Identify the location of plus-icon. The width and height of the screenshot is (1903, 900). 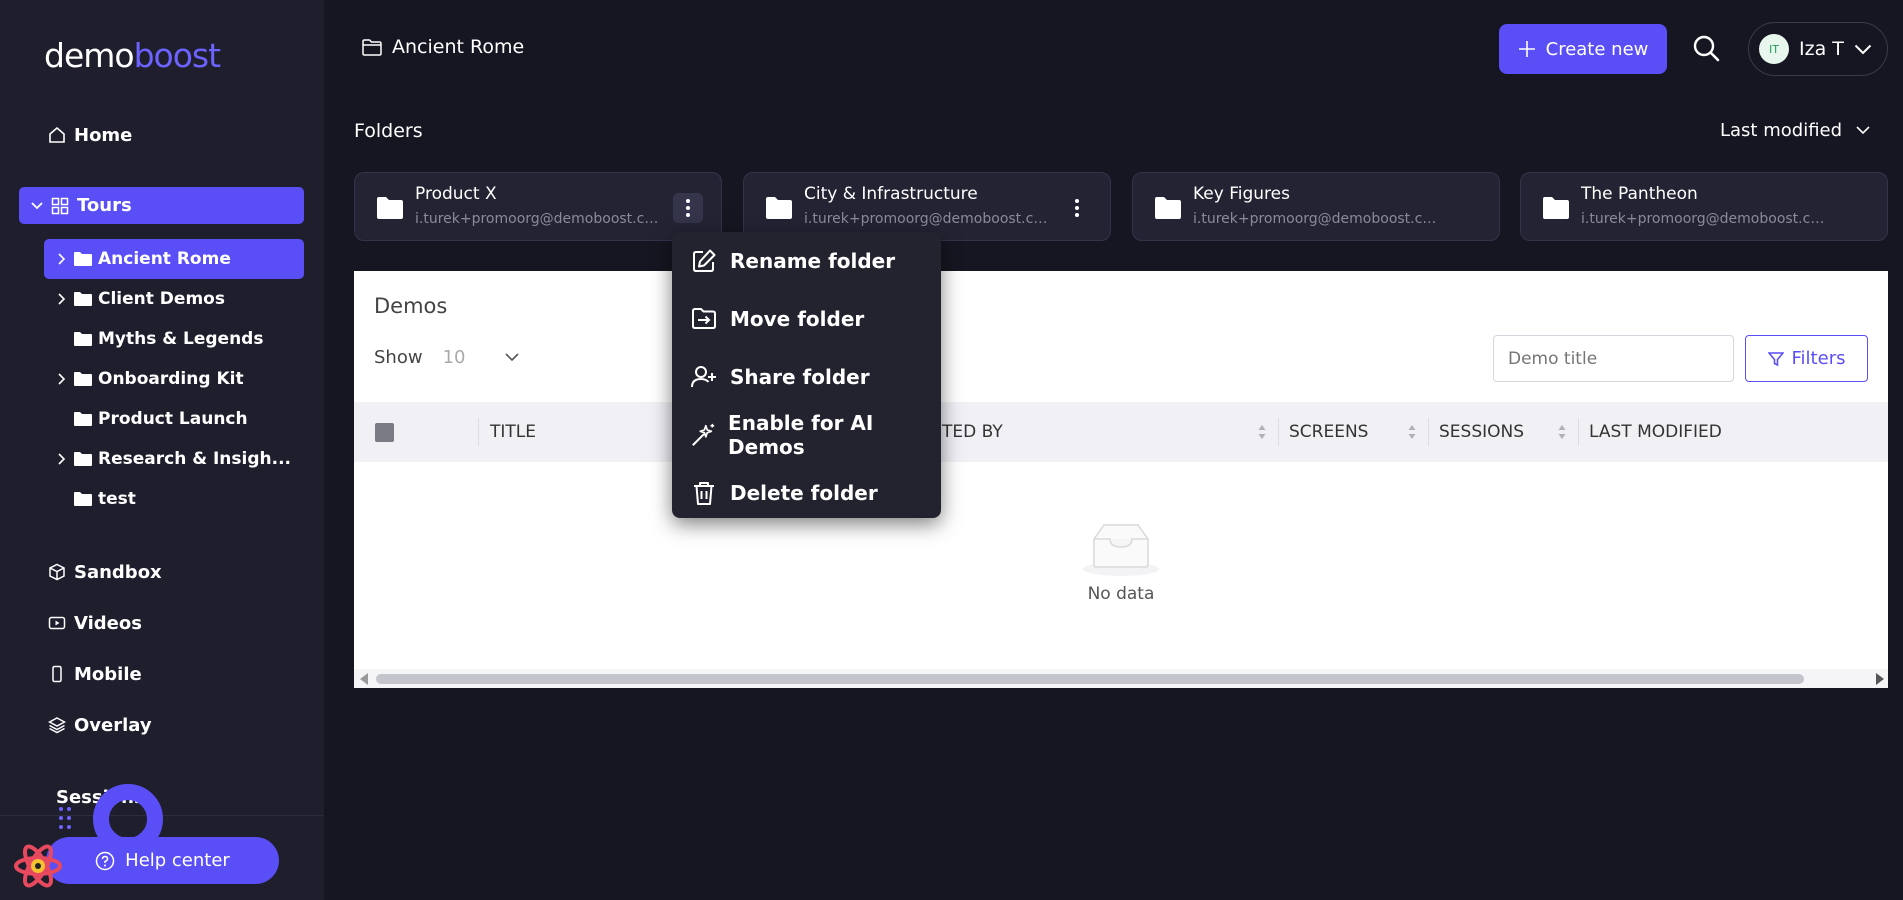
(1526, 49).